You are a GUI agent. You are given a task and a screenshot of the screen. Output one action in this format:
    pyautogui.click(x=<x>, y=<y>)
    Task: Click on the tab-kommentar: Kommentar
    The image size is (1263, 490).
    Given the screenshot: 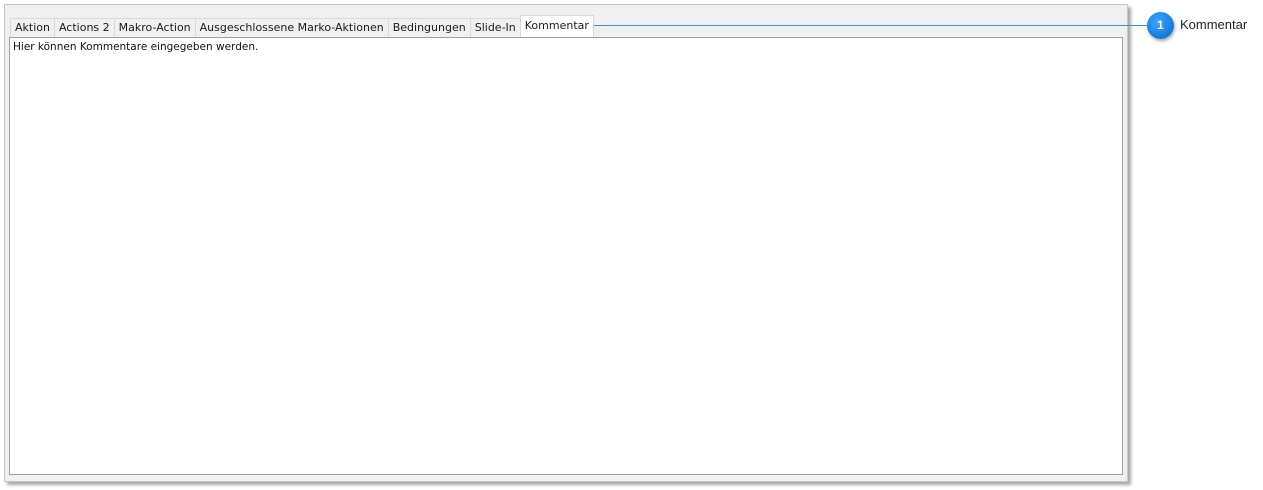 What is the action you would take?
    pyautogui.click(x=556, y=26)
    